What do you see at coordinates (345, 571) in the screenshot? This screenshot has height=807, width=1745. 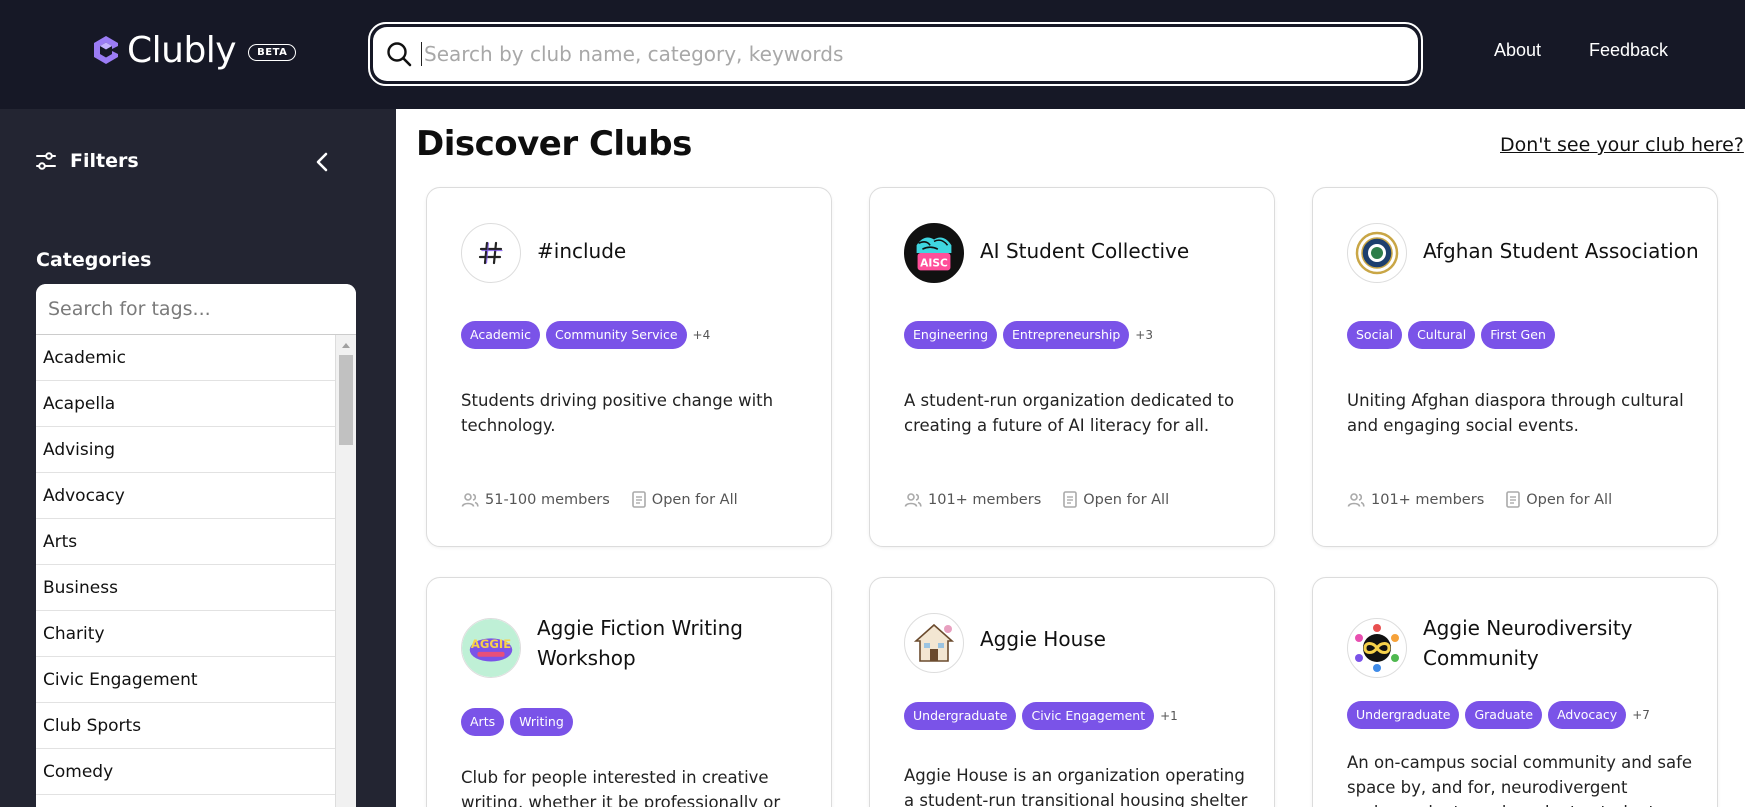 I see `category-list-scrollbar` at bounding box center [345, 571].